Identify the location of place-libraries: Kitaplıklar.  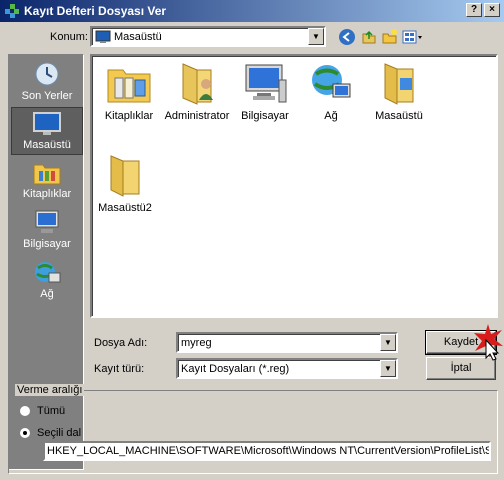
(47, 181).